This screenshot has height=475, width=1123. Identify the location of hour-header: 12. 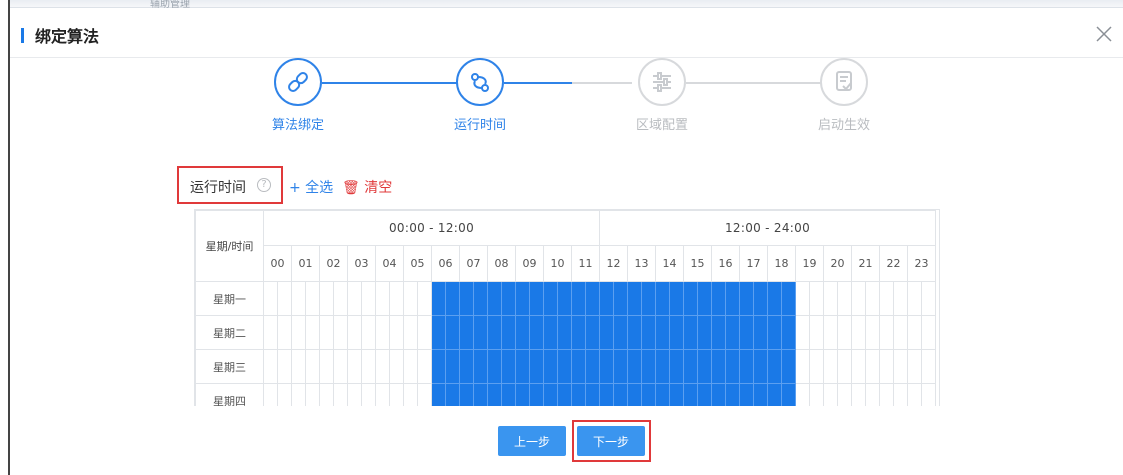
(613, 263).